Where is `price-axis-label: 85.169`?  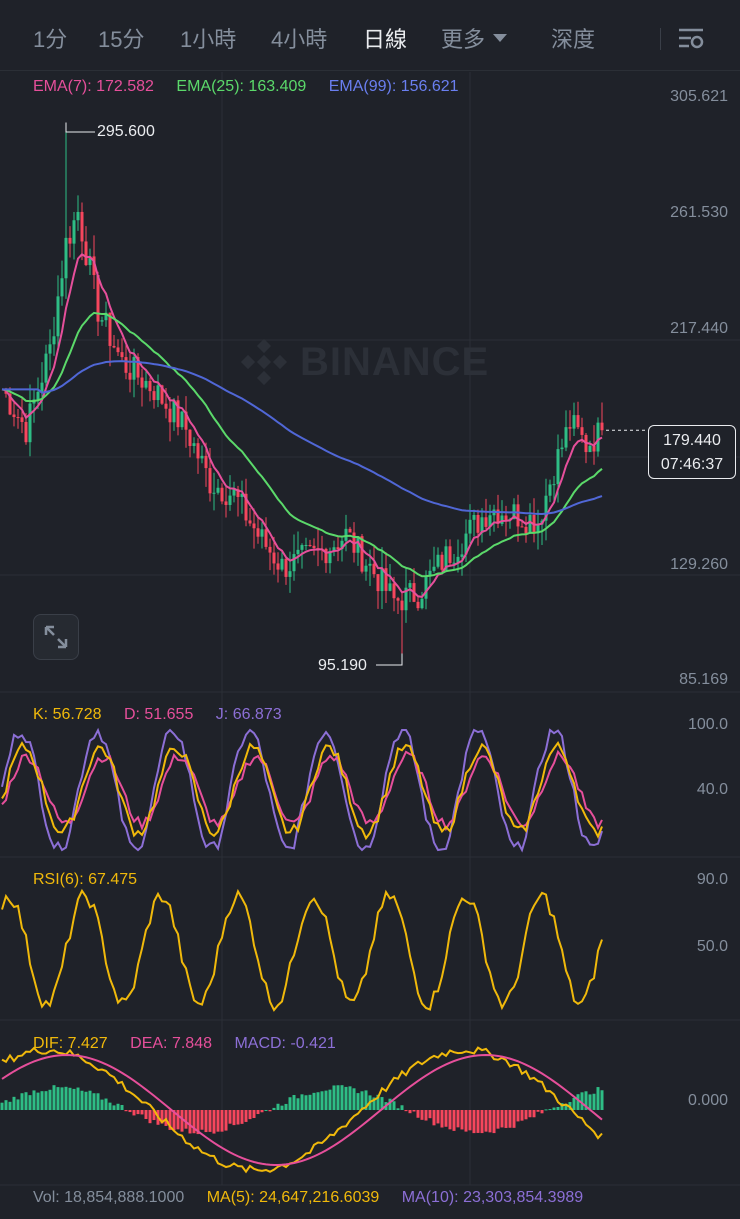 price-axis-label: 85.169 is located at coordinates (703, 679).